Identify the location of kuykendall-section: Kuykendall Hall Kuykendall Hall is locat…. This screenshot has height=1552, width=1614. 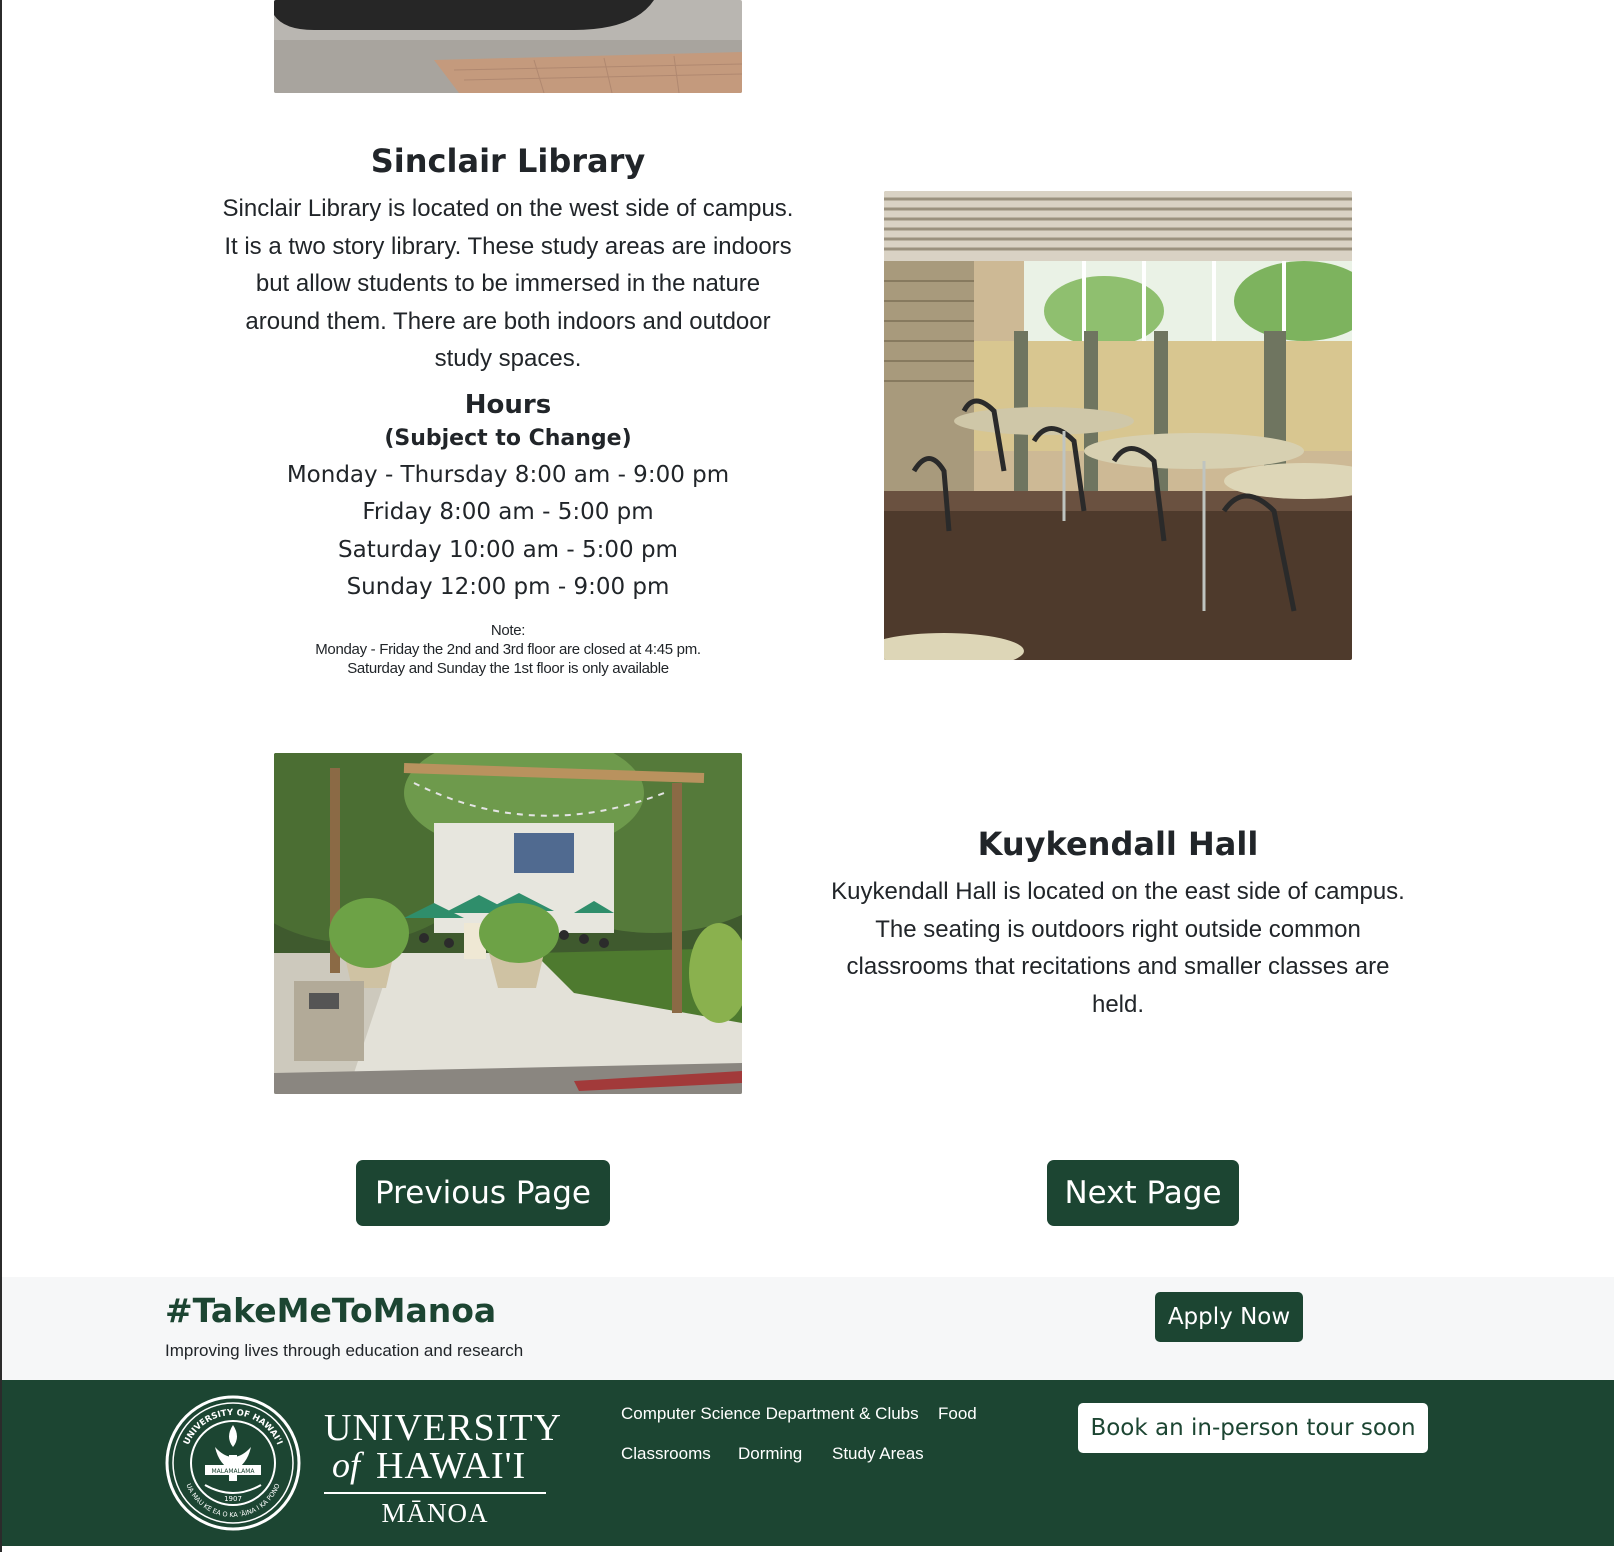
(1118, 924).